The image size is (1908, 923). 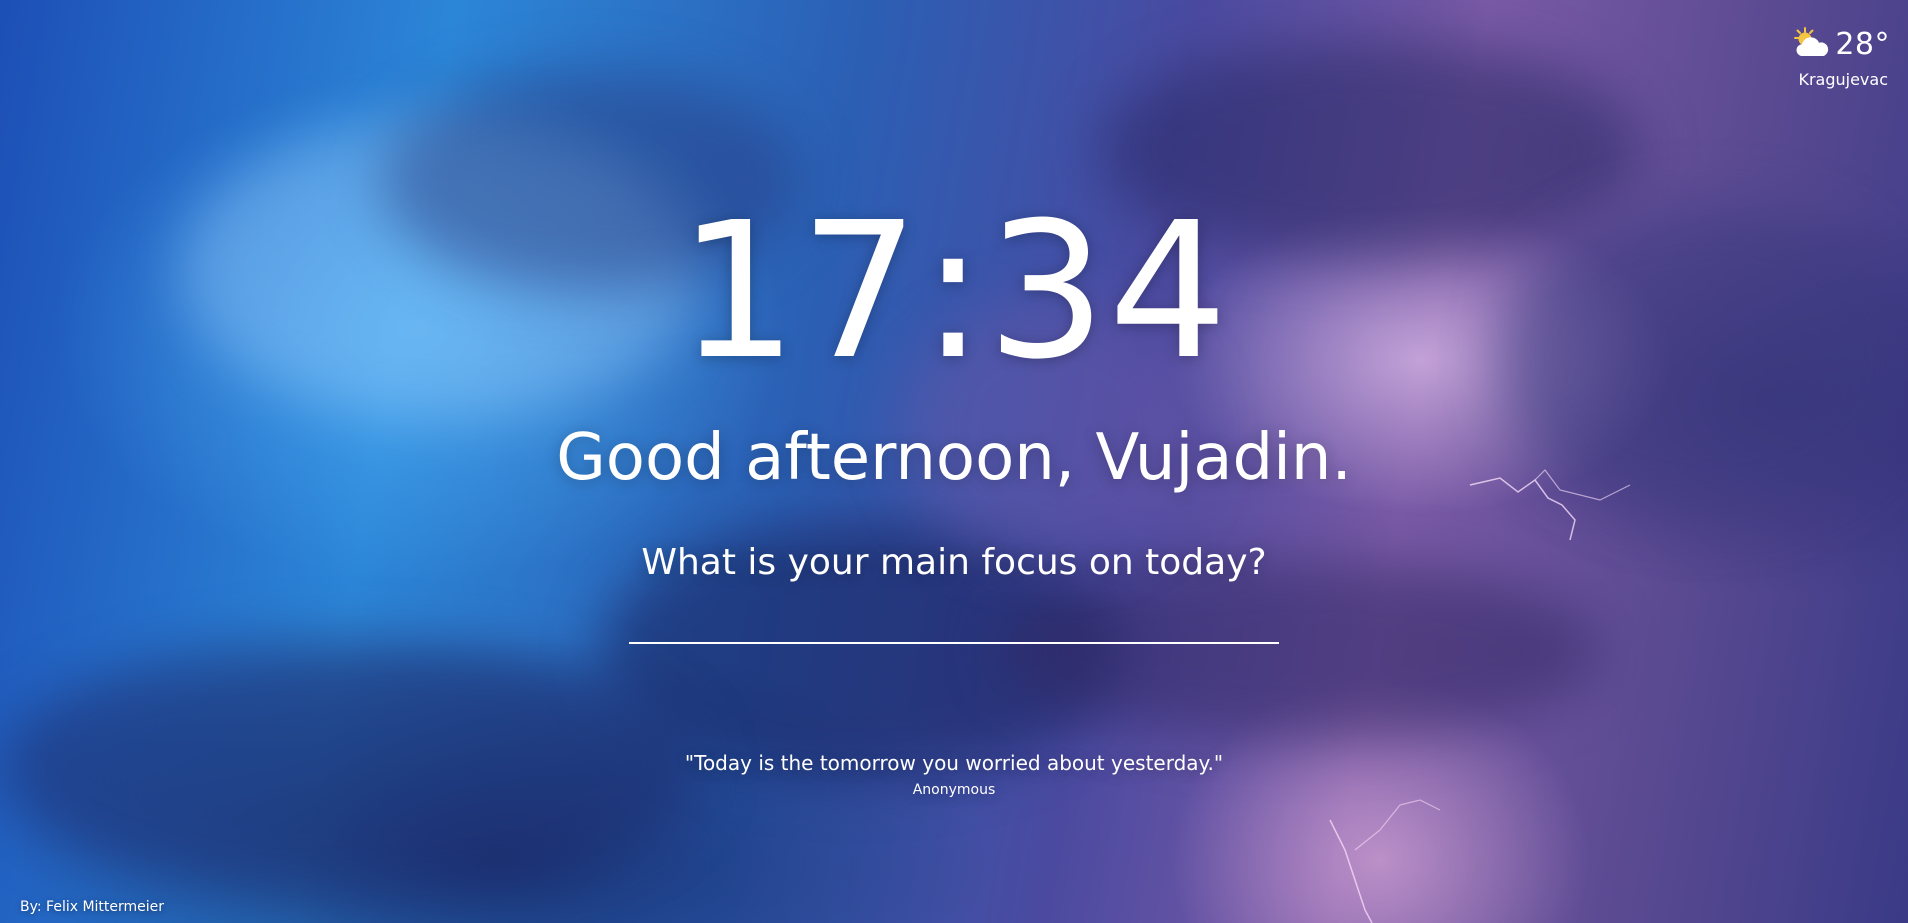 I want to click on focus-question: What is your main focus on today?, so click(x=954, y=562).